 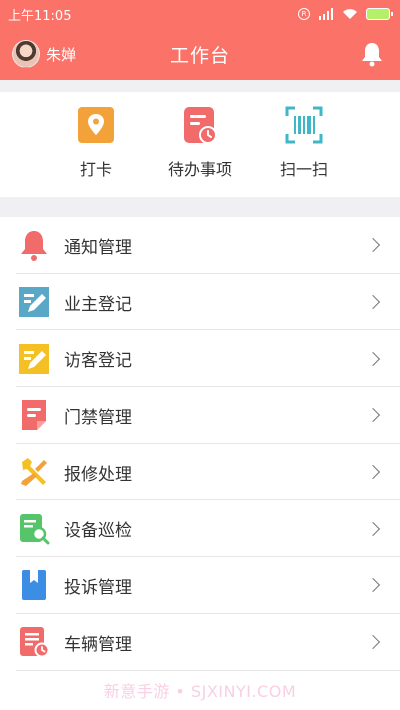 What do you see at coordinates (200, 691) in the screenshot?
I see `watermark: 新意手游 • SJXINYI.COM` at bounding box center [200, 691].